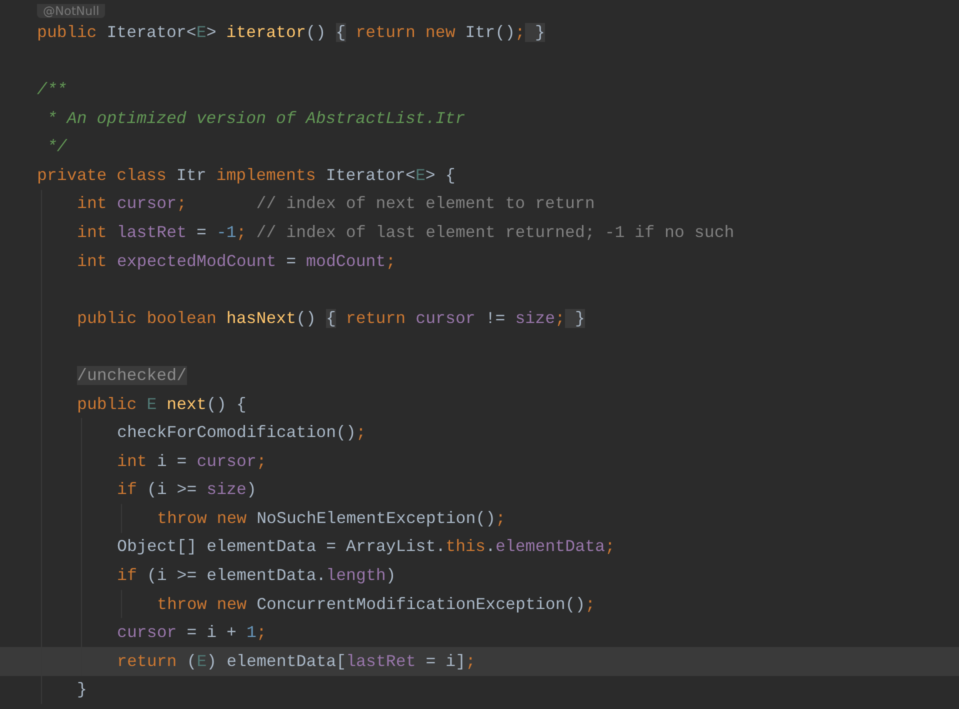 This screenshot has width=959, height=709. I want to click on code-line: int i = cursor;, so click(479, 461).